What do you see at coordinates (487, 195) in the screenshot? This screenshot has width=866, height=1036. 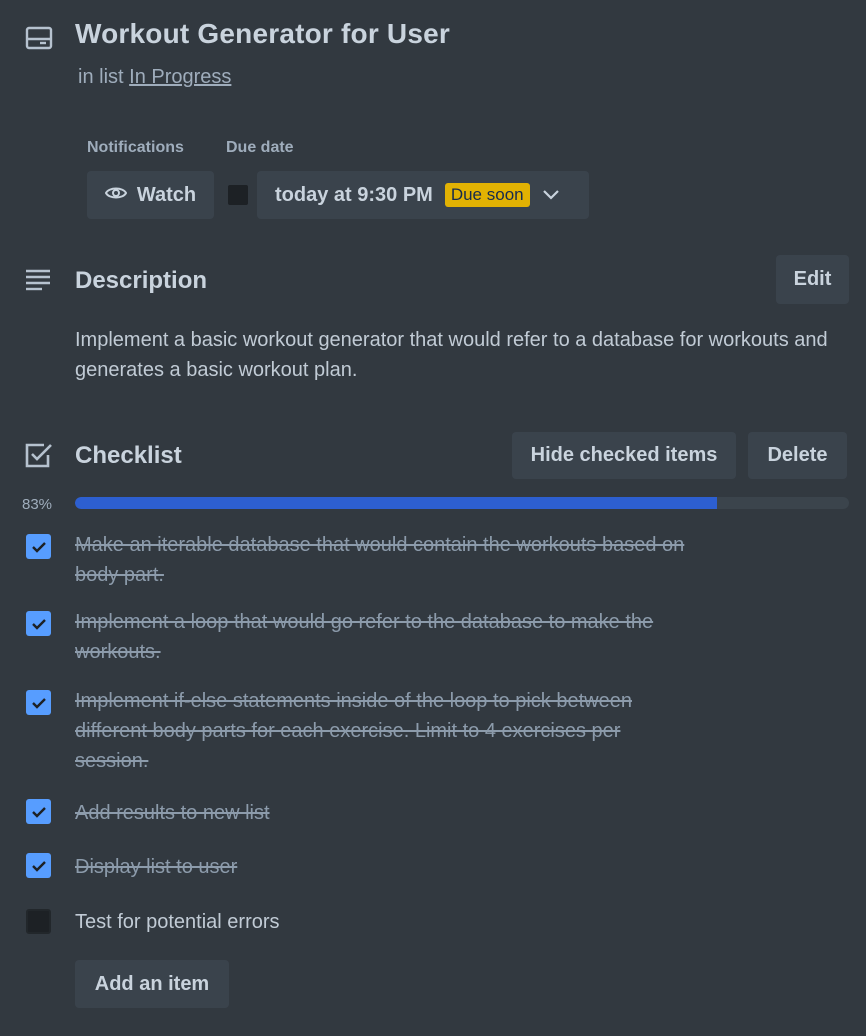 I see `due-soon-badge: Due soon` at bounding box center [487, 195].